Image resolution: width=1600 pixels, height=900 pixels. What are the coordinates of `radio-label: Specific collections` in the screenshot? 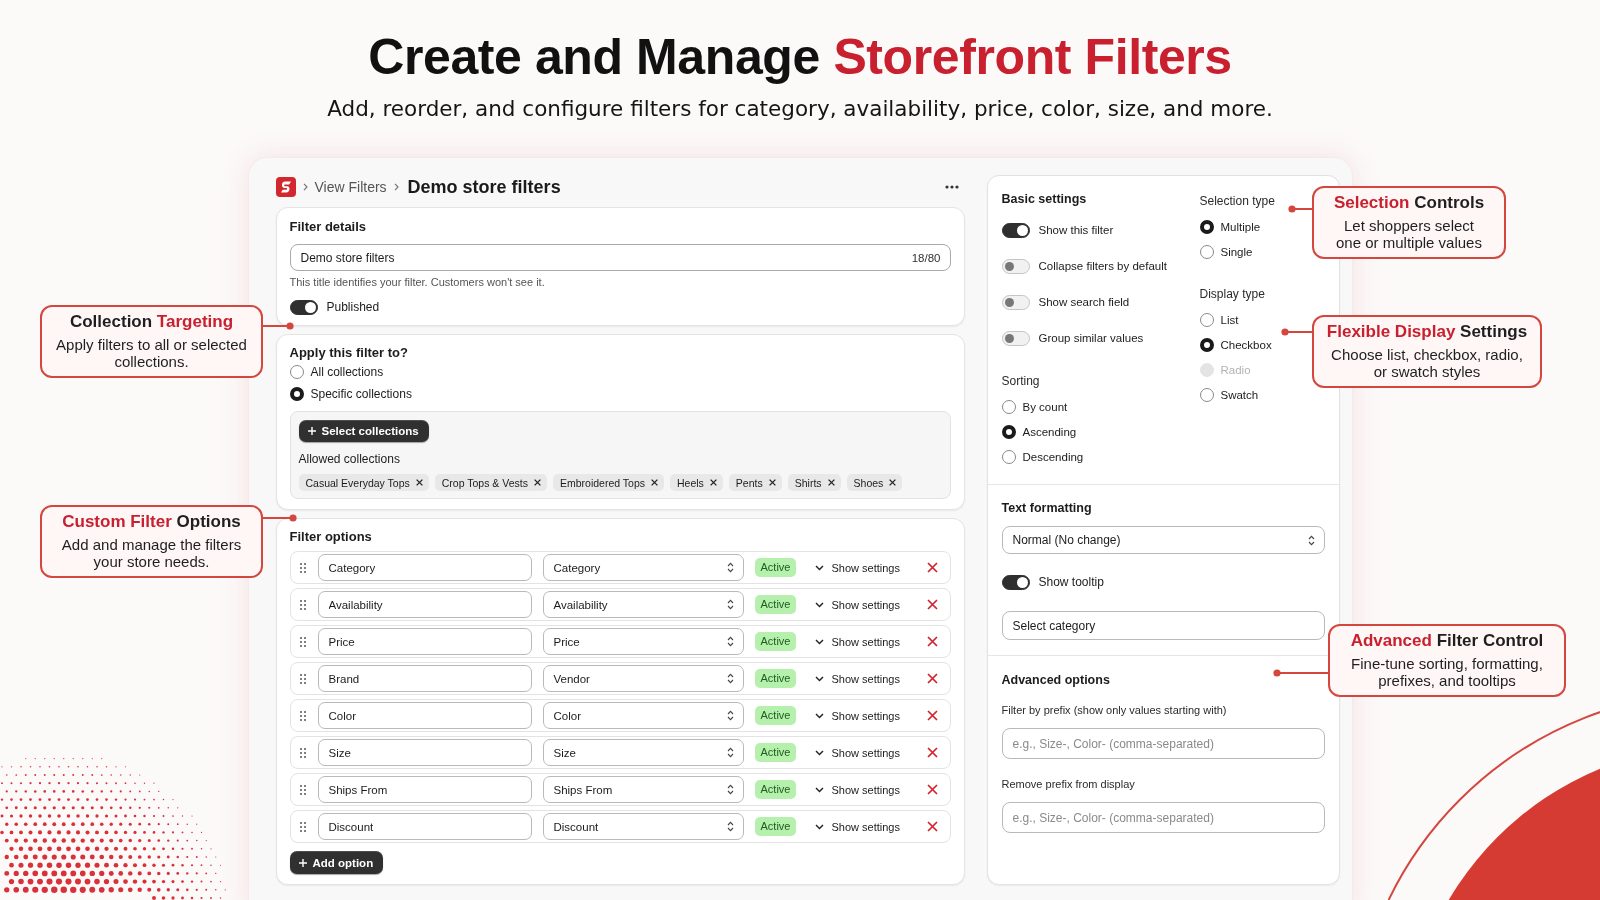 It's located at (361, 394).